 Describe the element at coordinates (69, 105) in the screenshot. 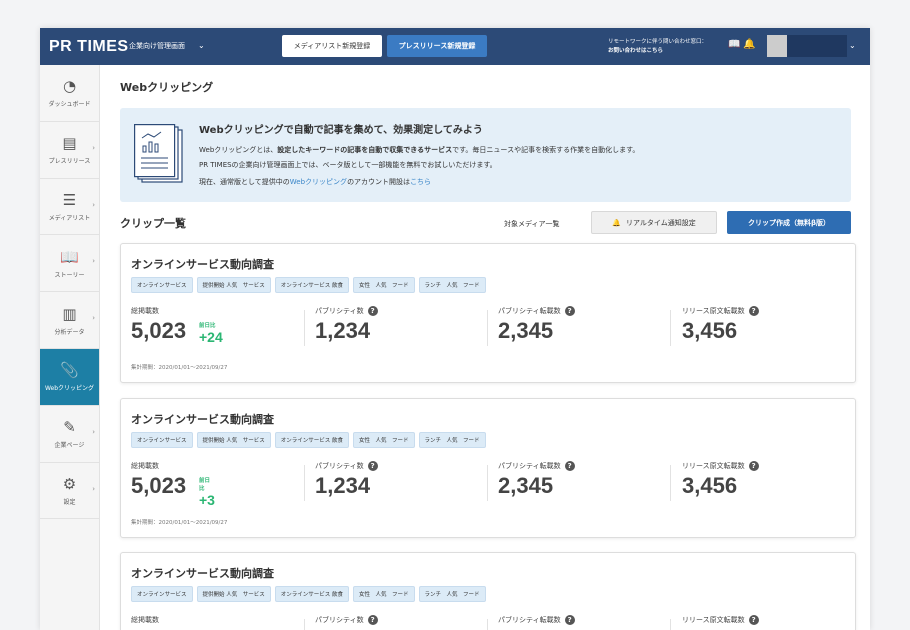

I see `sidebar-item-label: ダッシュボード` at that location.